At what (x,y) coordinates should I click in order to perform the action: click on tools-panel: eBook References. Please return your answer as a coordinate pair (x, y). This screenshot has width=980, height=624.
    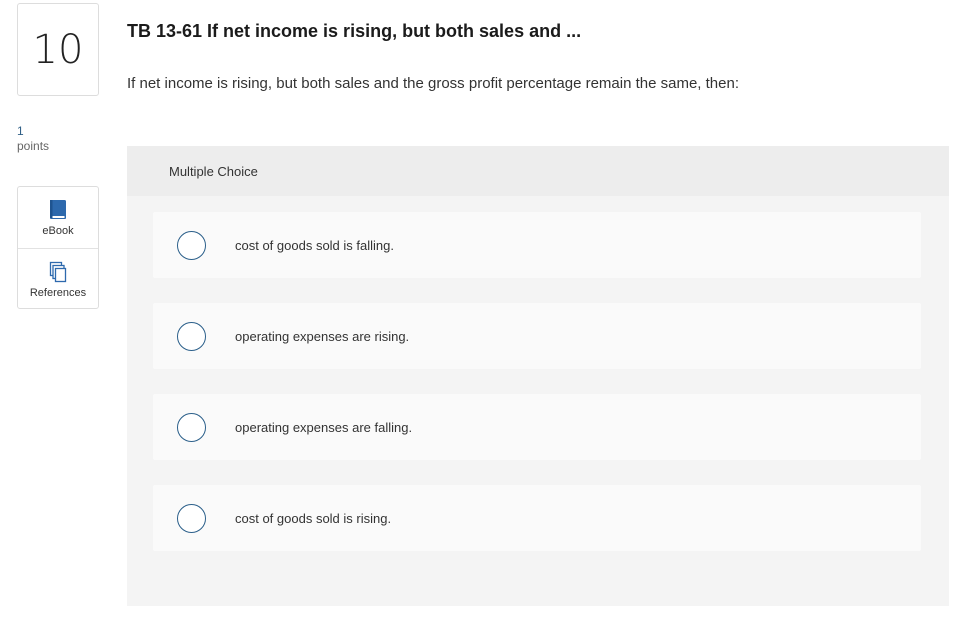
    Looking at the image, I should click on (58, 247).